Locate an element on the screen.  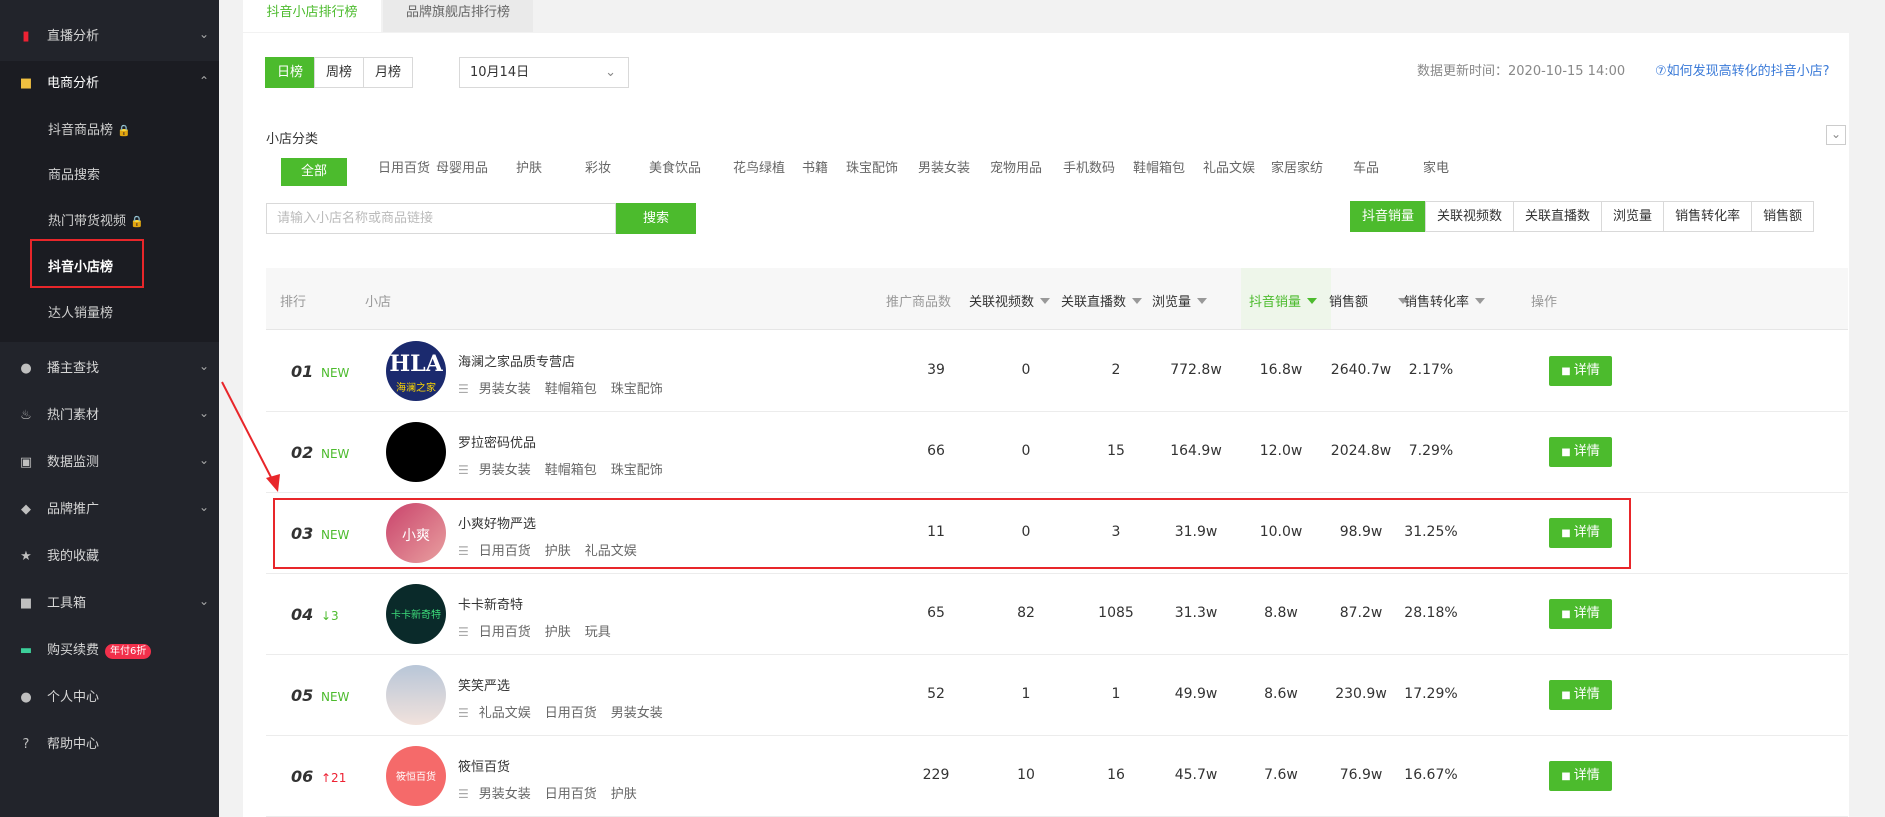
nav-data-monitor: ▣ 数据监测 ⌄ is located at coordinates (109, 463).